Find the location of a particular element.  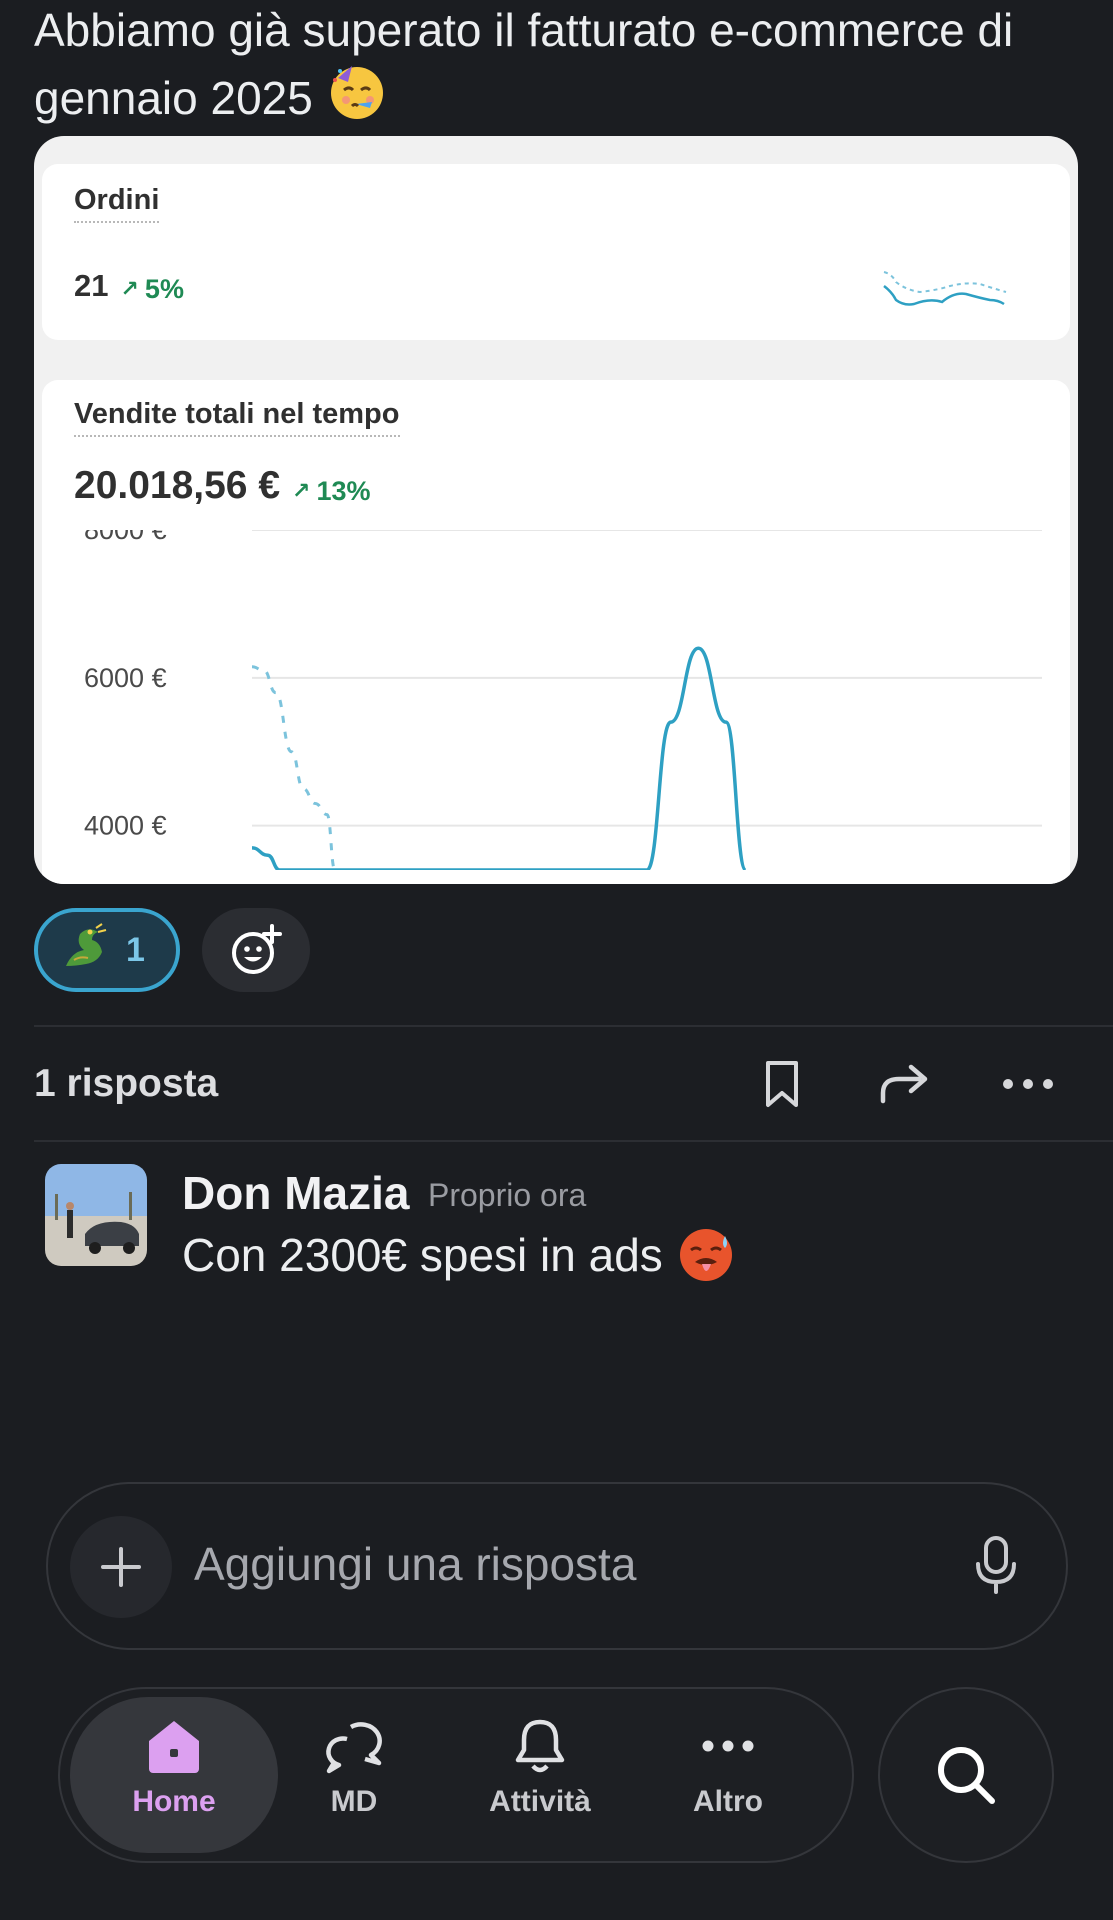

hot-face-emoji-icon is located at coordinates (706, 1255).